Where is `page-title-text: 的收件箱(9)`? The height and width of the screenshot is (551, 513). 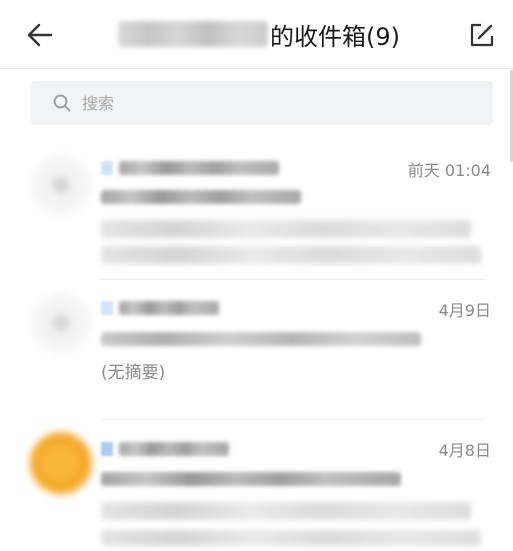 page-title-text: 的收件箱(9) is located at coordinates (335, 36).